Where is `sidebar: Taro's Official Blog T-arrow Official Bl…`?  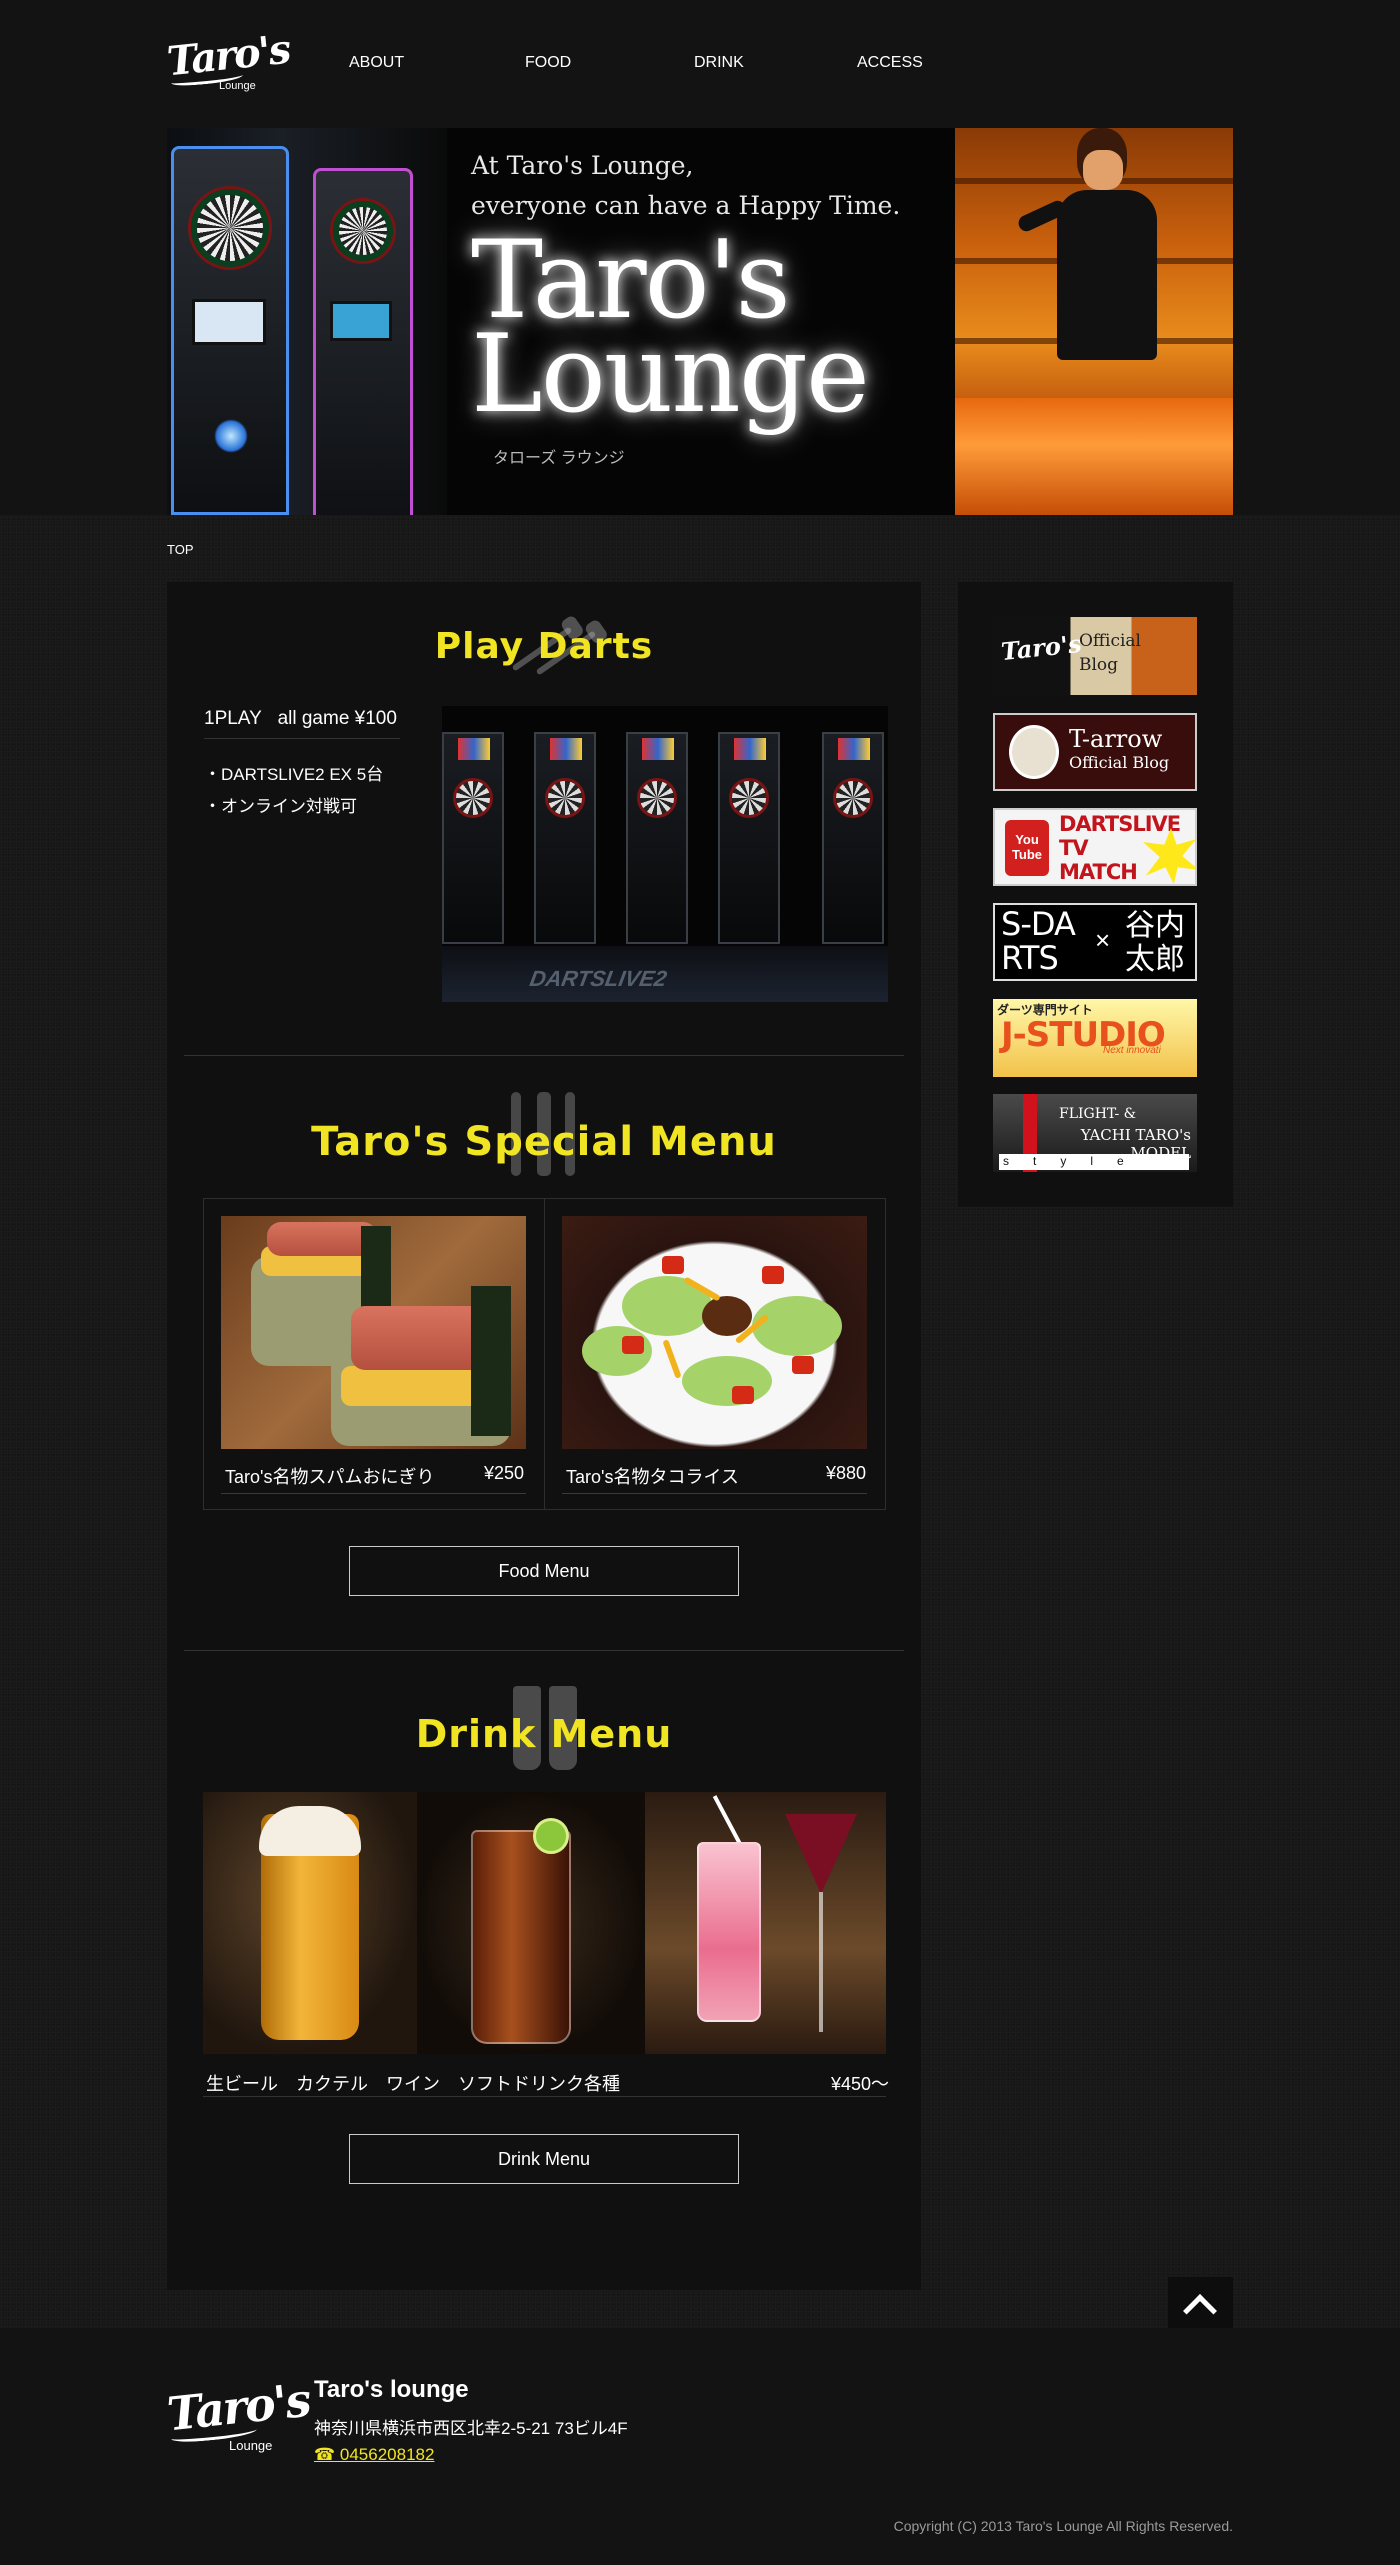
sidebar: Taro's Official Blog T-arrow Official Bl… is located at coordinates (1095, 894).